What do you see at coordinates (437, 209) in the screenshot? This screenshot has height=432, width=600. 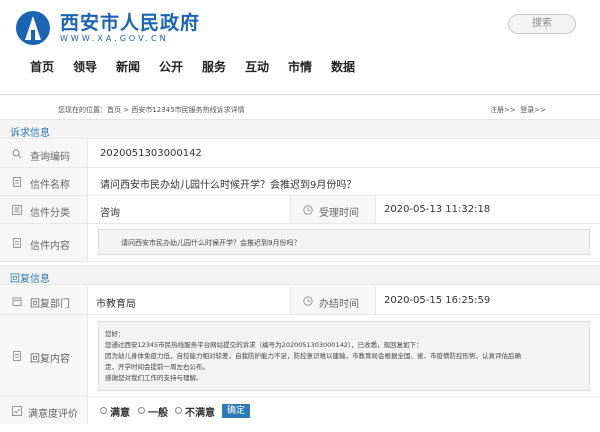 I see `accept-time-value: 2020-05-13 11:32:18` at bounding box center [437, 209].